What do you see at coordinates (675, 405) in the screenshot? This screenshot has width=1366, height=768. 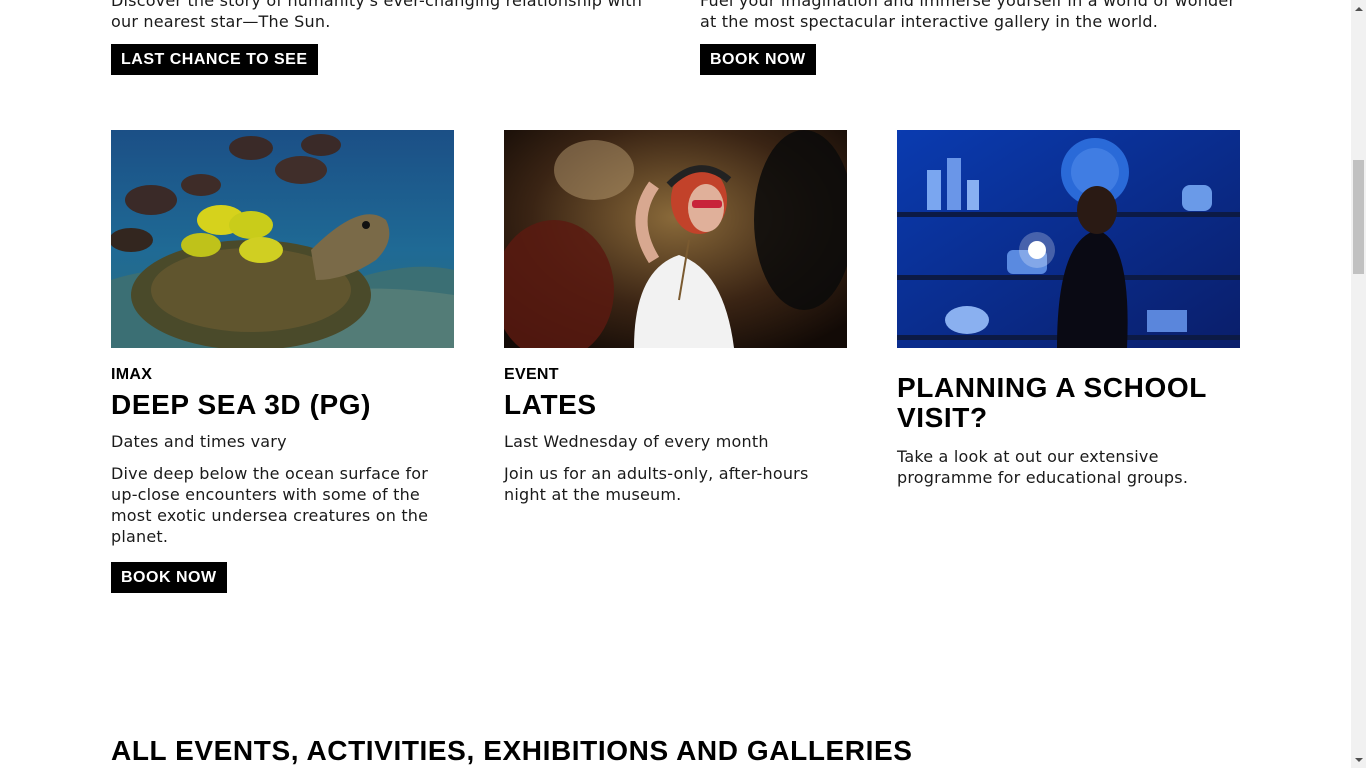 I see `card-title: LATES` at bounding box center [675, 405].